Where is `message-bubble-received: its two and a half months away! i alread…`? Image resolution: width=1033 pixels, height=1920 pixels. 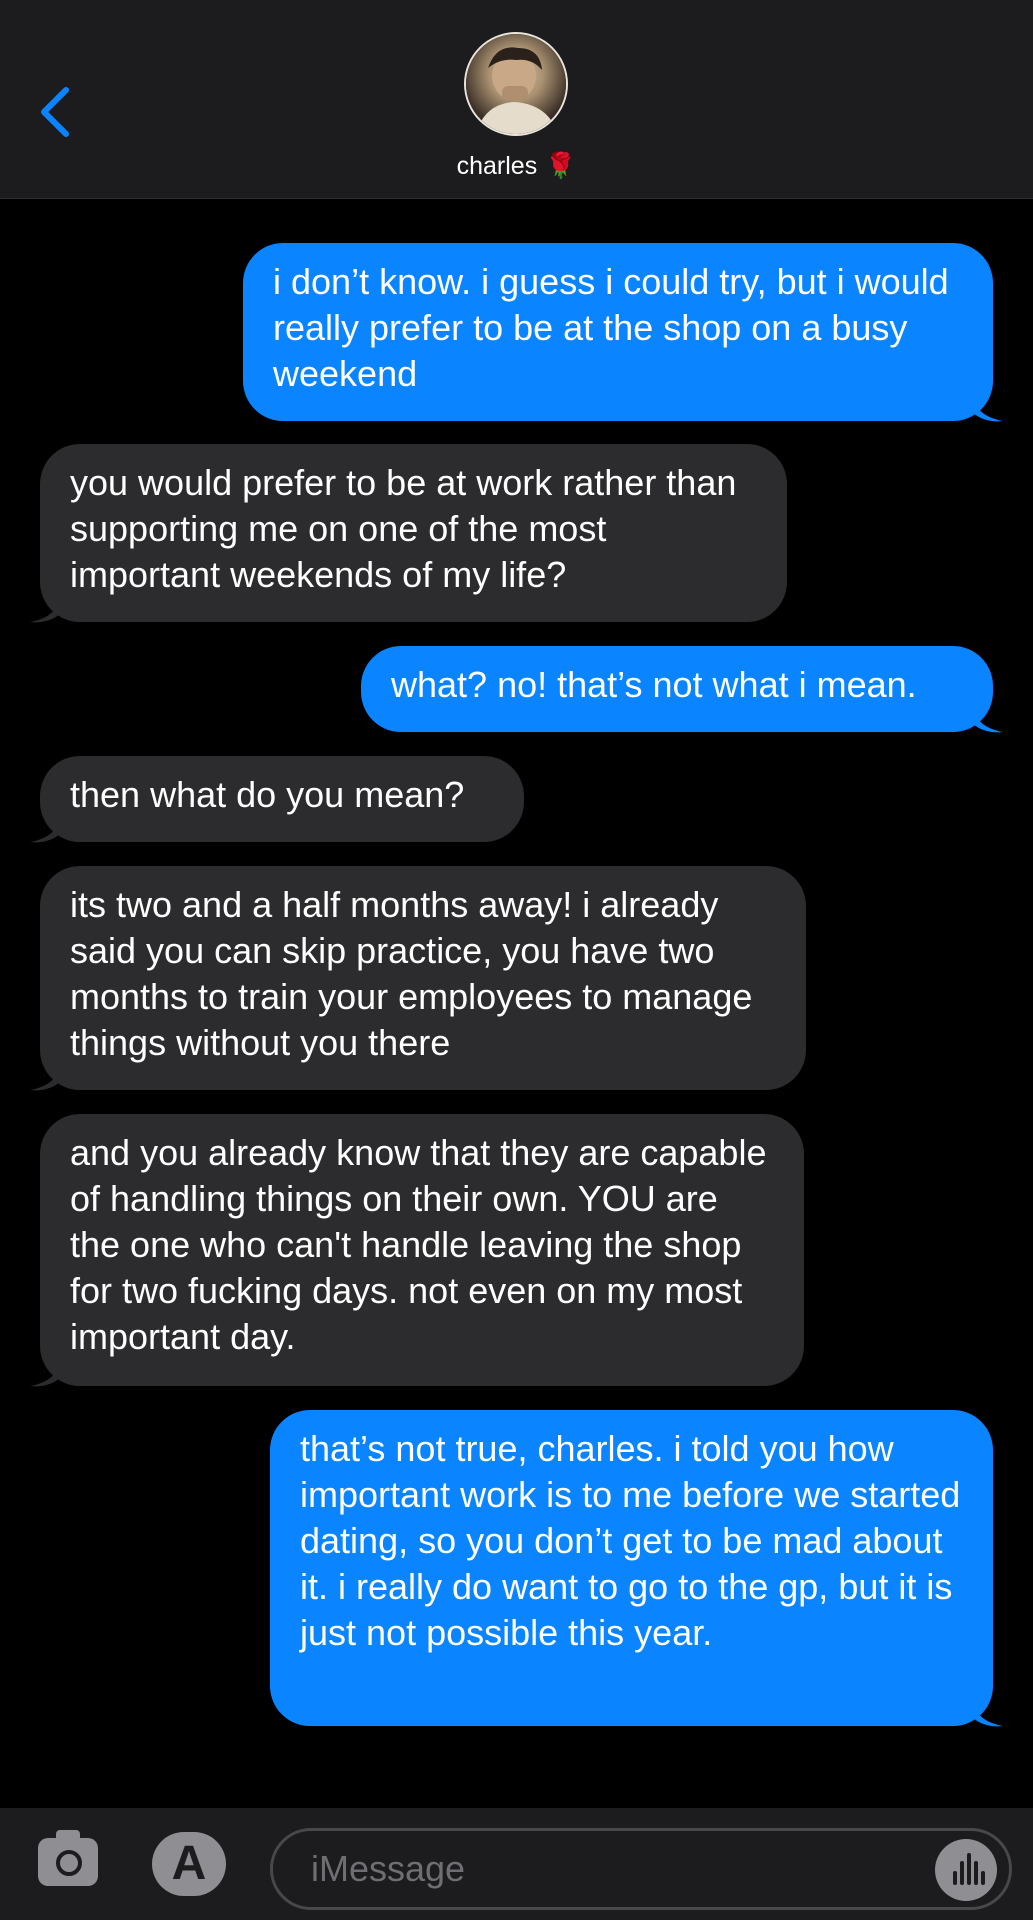
message-bubble-received: its two and a half months away! i alread… is located at coordinates (418, 978).